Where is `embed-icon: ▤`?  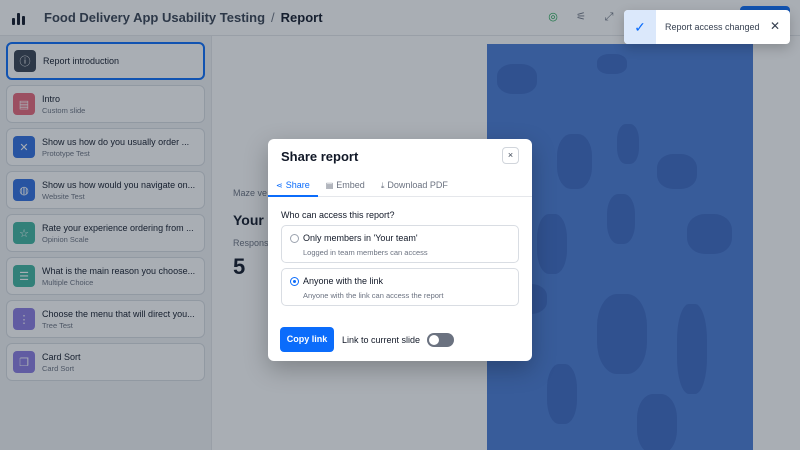
embed-icon: ▤ is located at coordinates (329, 185).